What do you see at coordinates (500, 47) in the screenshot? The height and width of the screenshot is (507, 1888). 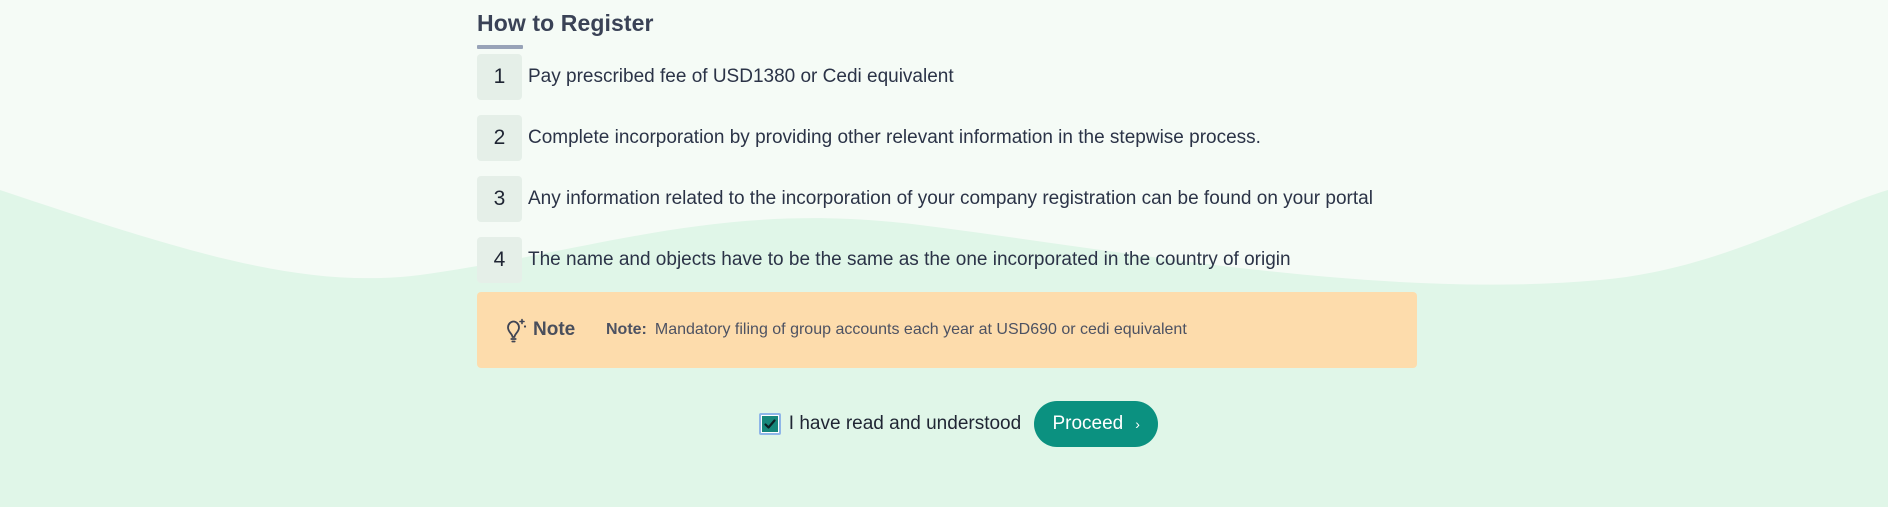 I see `title-underline` at bounding box center [500, 47].